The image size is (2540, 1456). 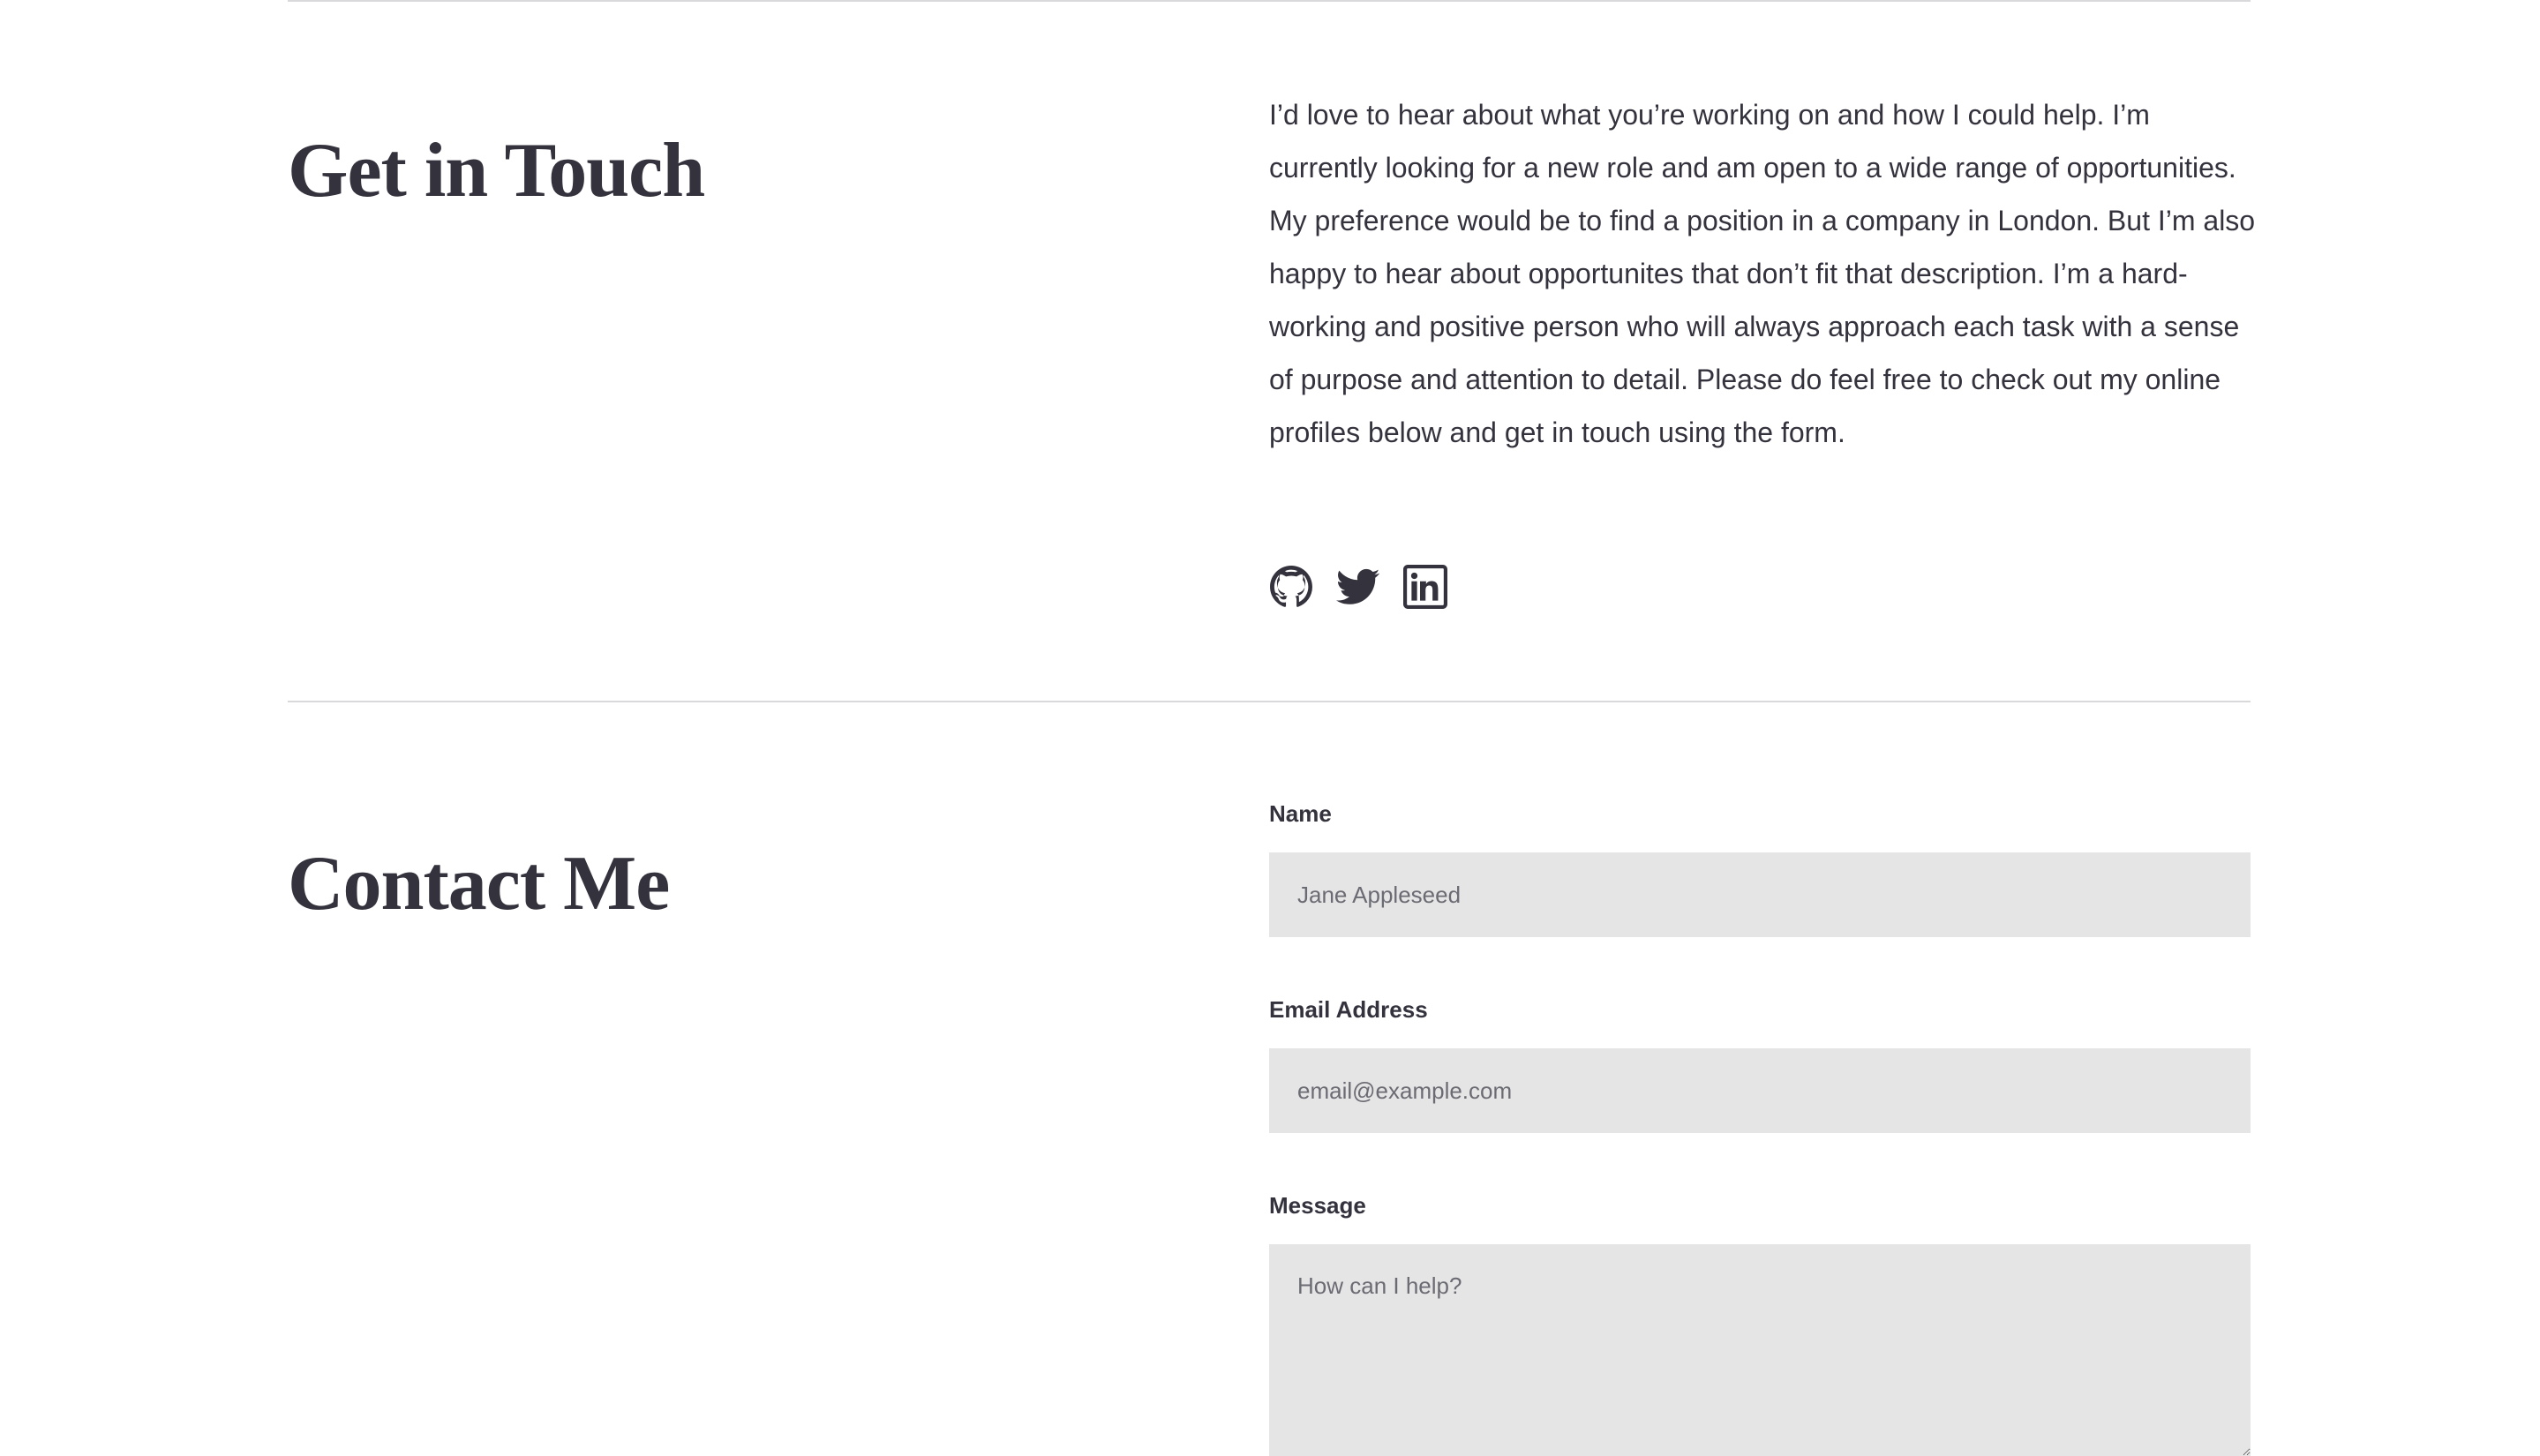 What do you see at coordinates (1301, 813) in the screenshot?
I see `name-label: Name` at bounding box center [1301, 813].